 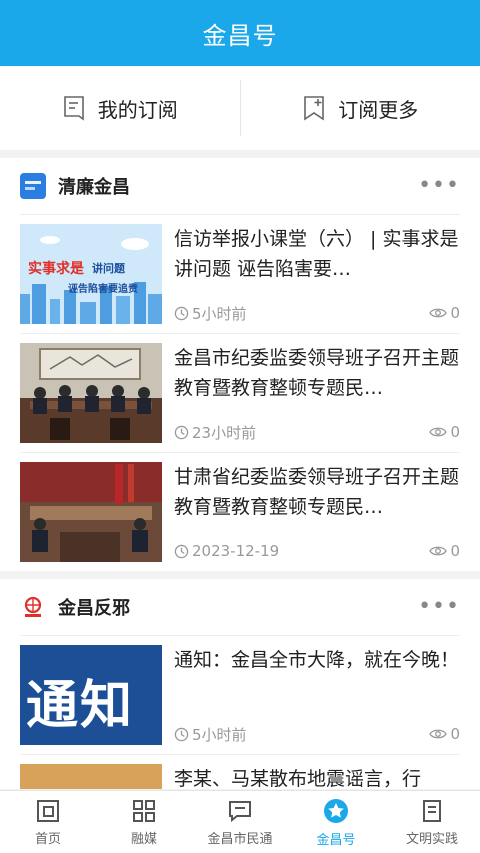 What do you see at coordinates (240, 607) in the screenshot?
I see `channel-header: 金昌反邪 •••` at bounding box center [240, 607].